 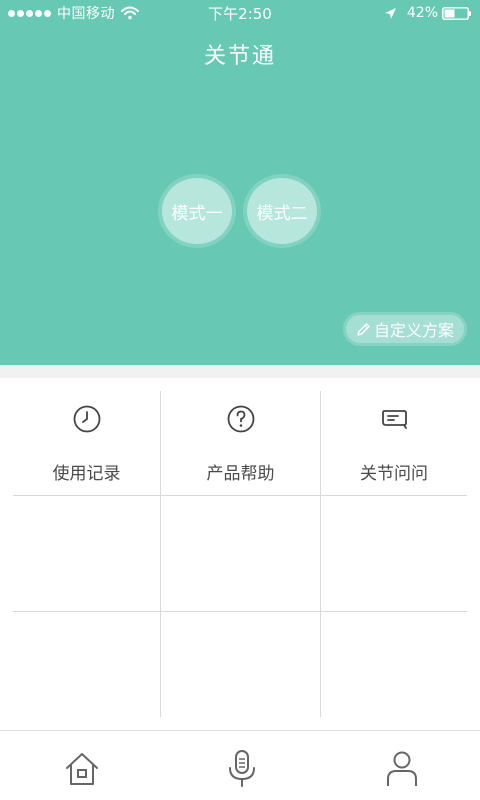 What do you see at coordinates (394, 419) in the screenshot?
I see `chat-icon` at bounding box center [394, 419].